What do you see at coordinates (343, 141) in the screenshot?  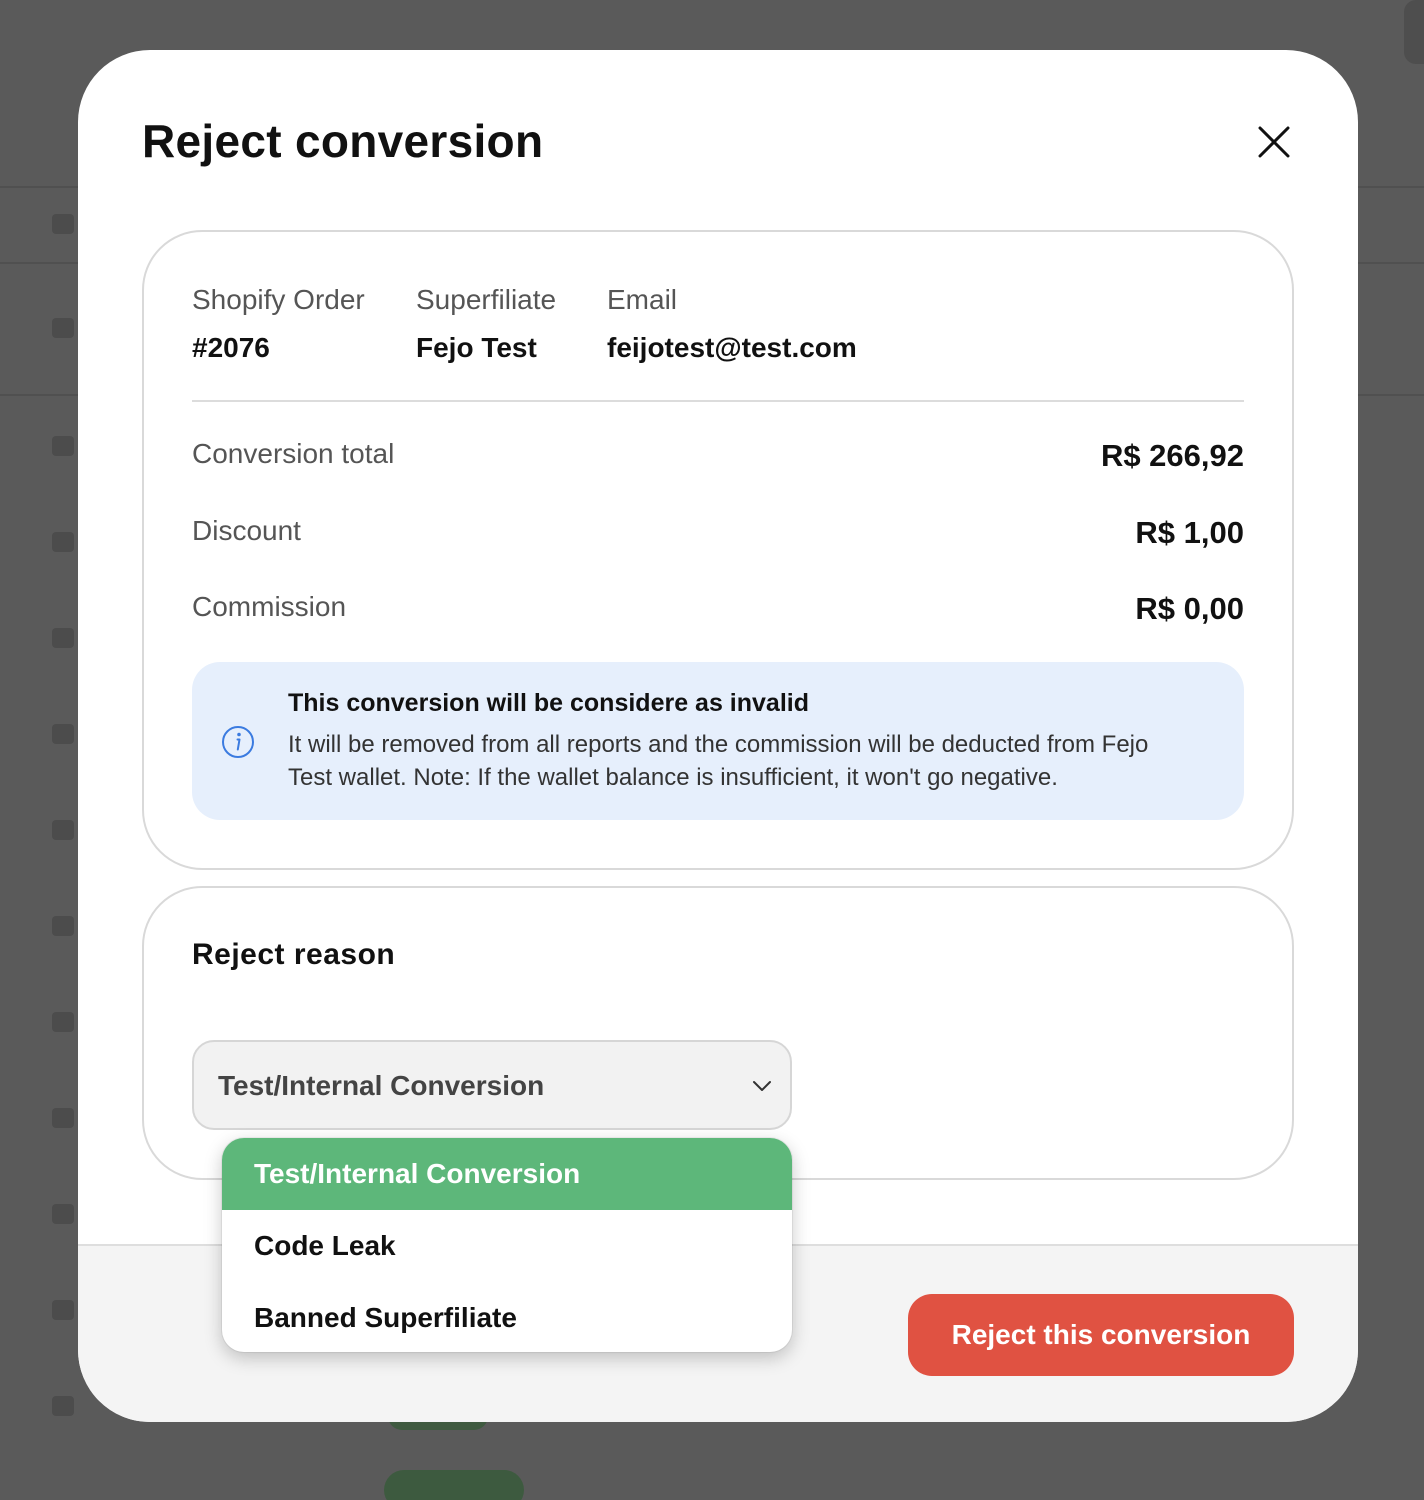 I see `modal-title: Reject conversion` at bounding box center [343, 141].